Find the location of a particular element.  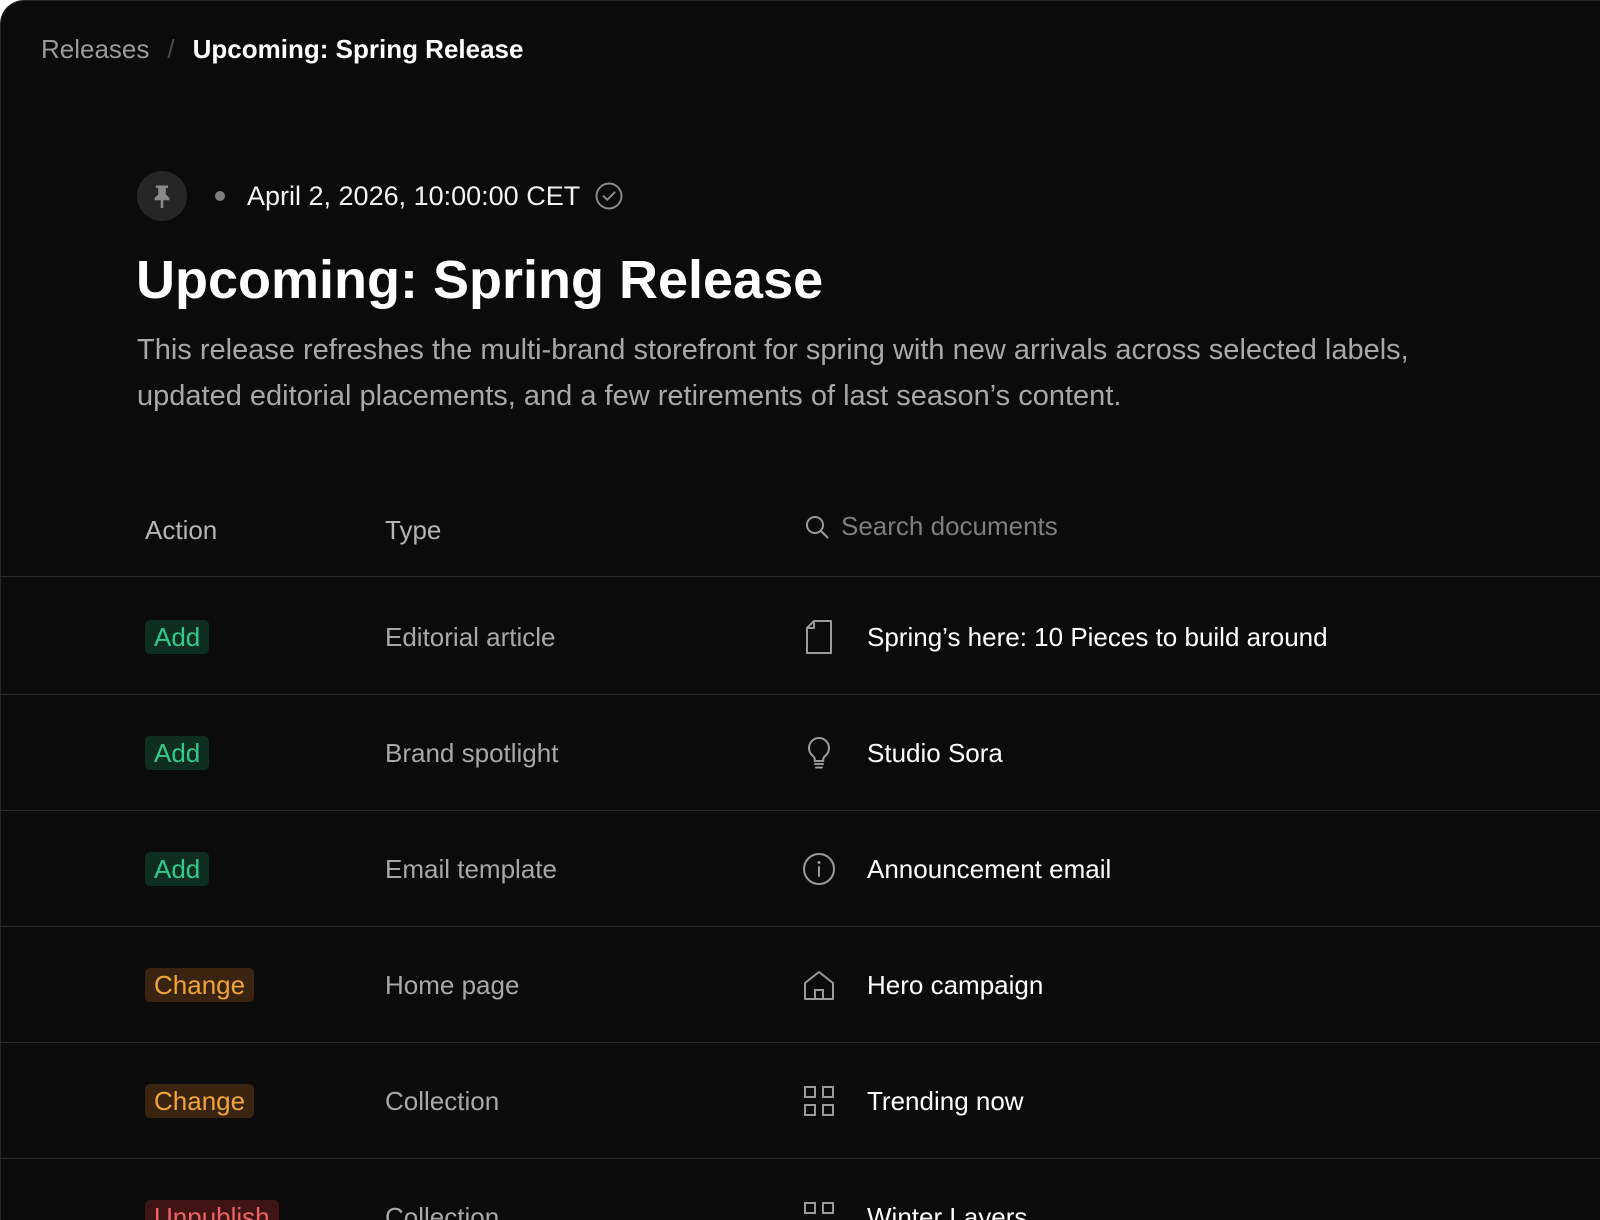

table-row: Add Brand spotlight Studio Sora is located at coordinates (800, 753).